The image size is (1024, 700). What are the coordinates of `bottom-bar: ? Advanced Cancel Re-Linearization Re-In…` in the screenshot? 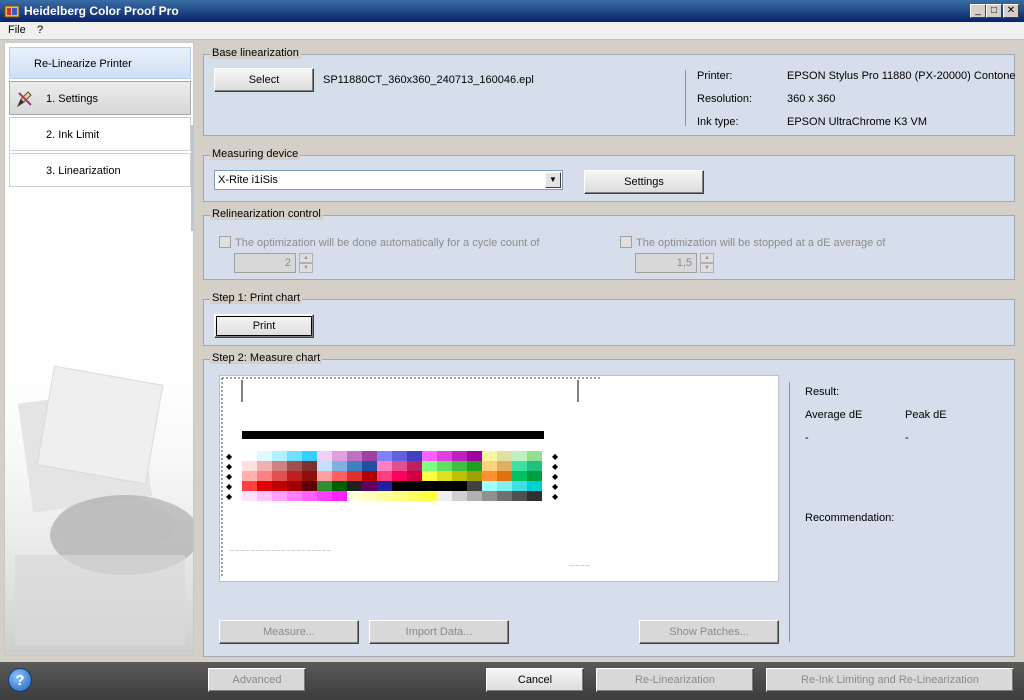 It's located at (512, 681).